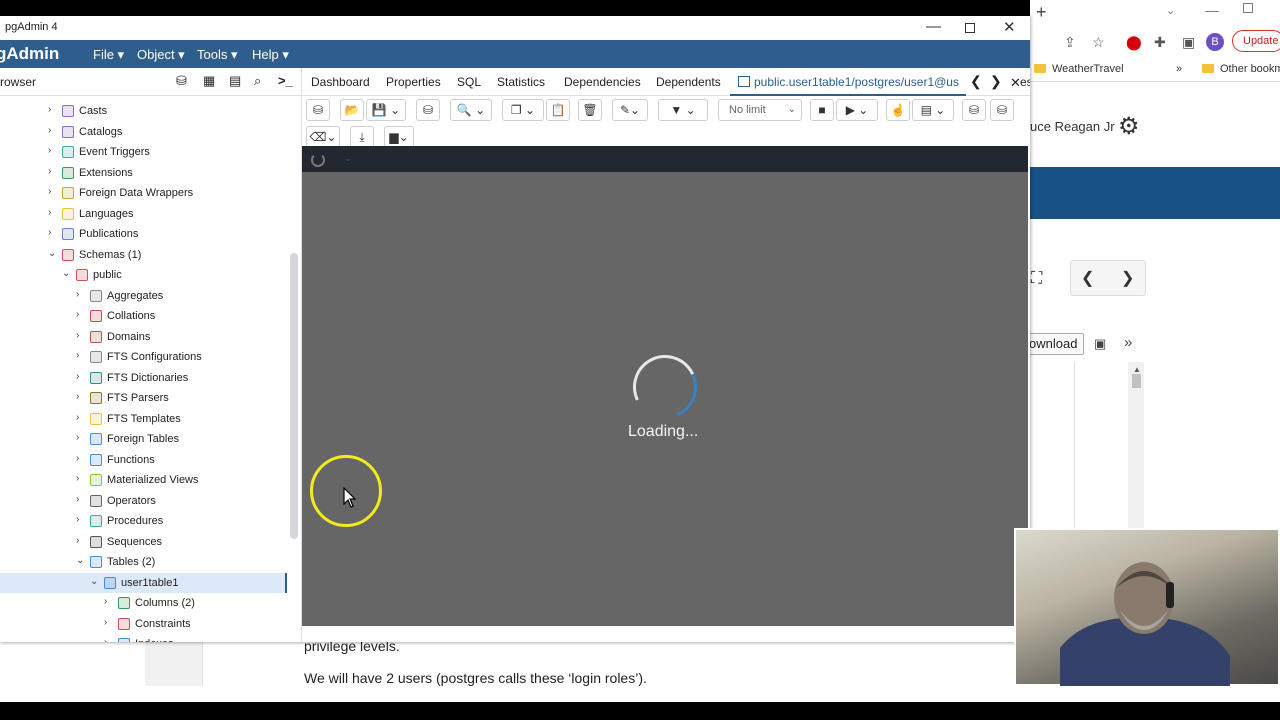 This screenshot has width=1280, height=720. Describe the element at coordinates (760, 110) in the screenshot. I see `row-limit-select: No limit ⌄` at that location.